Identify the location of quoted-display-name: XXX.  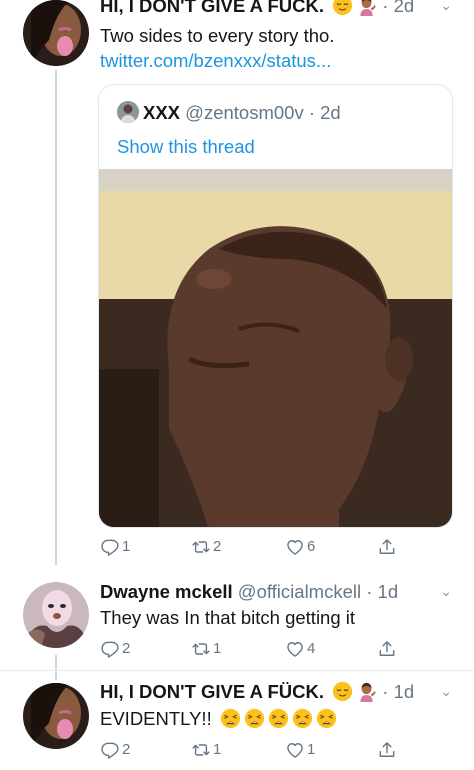
(161, 112).